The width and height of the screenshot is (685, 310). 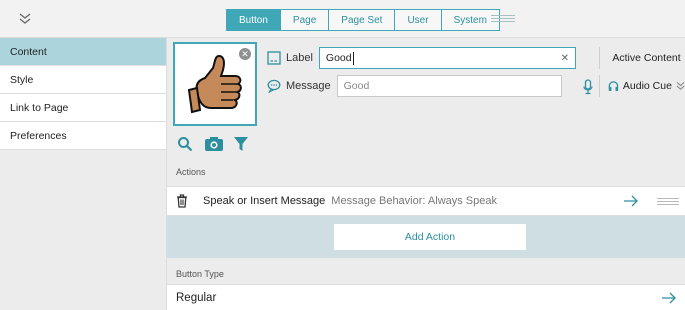 What do you see at coordinates (25, 19) in the screenshot?
I see `collapse-chevrons-icon` at bounding box center [25, 19].